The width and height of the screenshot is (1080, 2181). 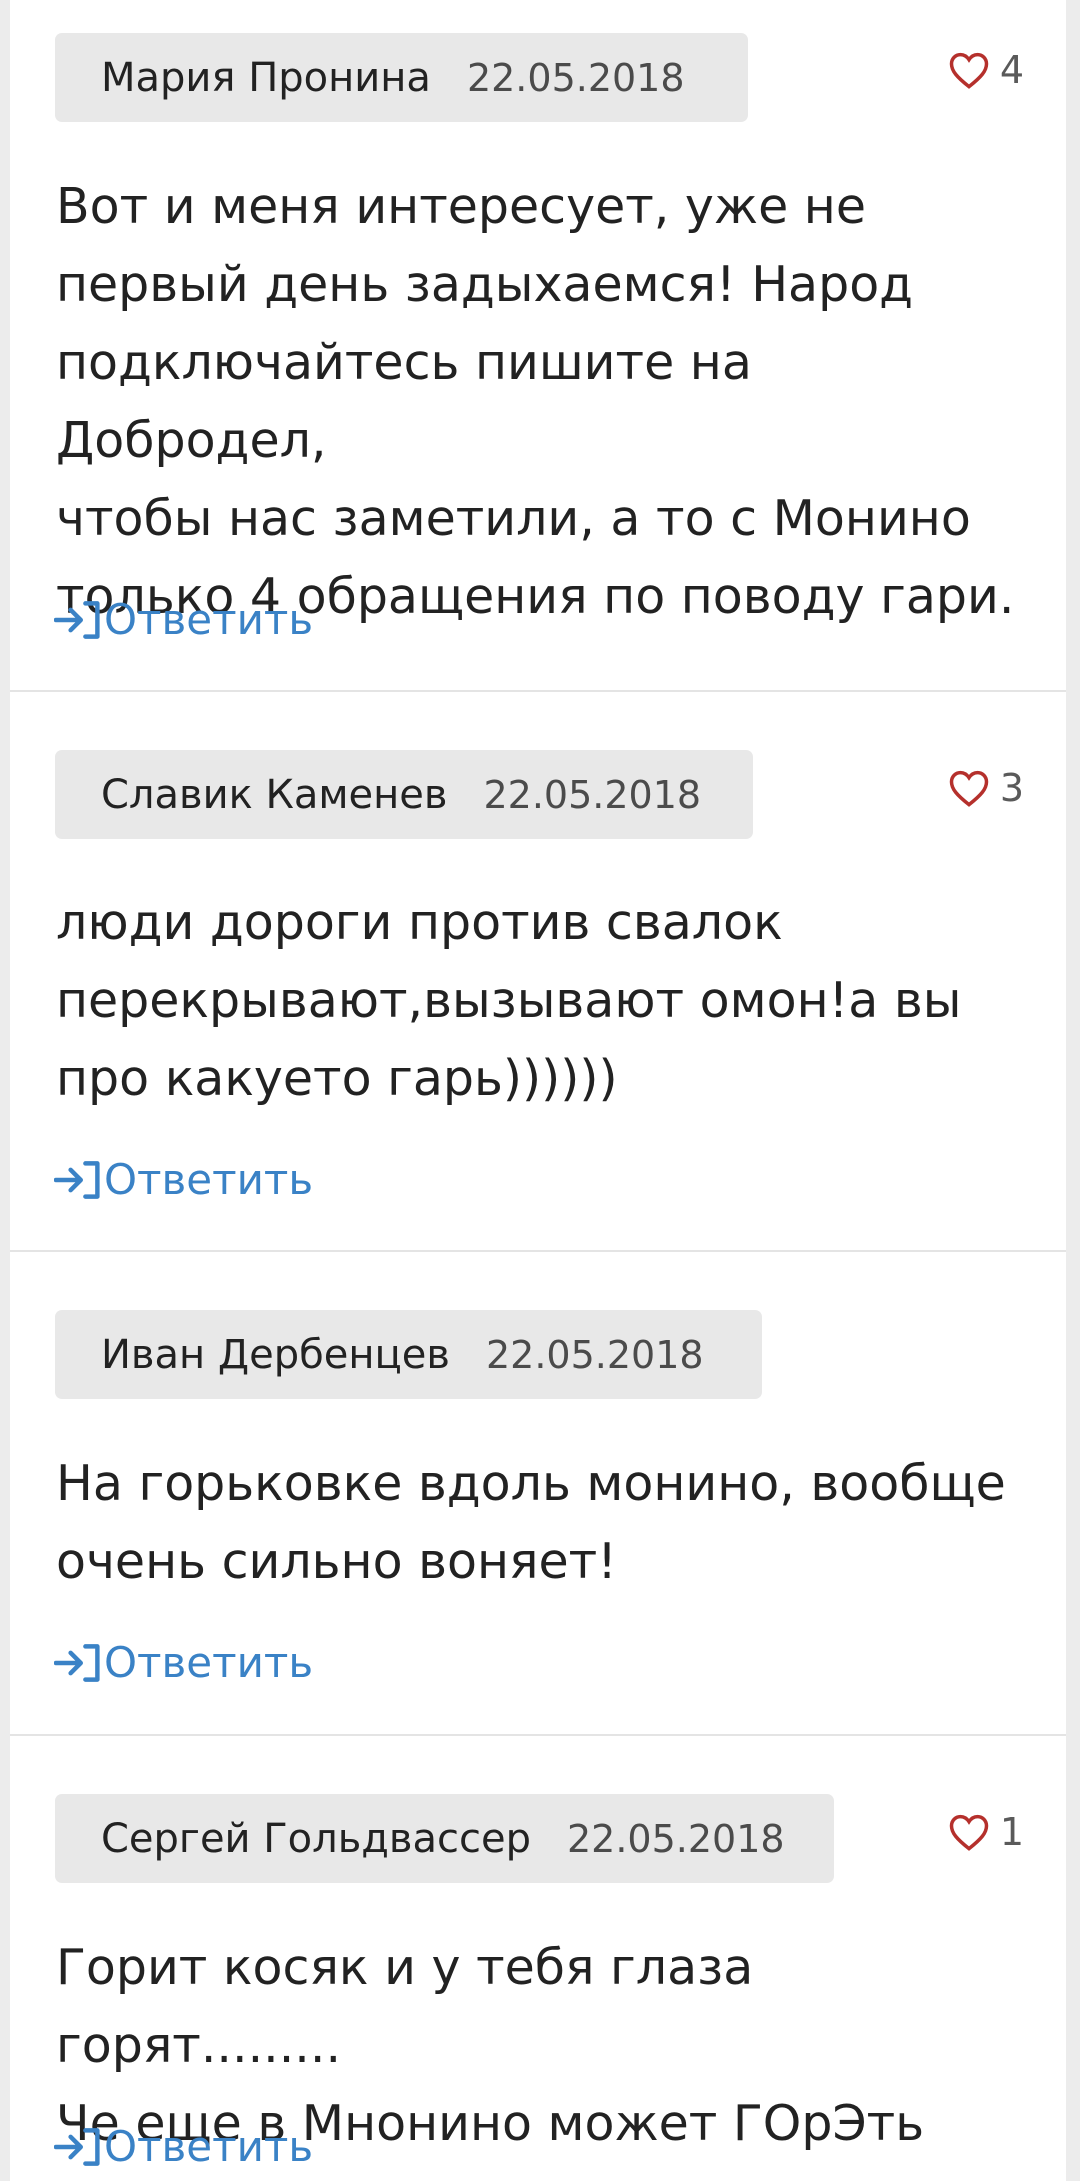 What do you see at coordinates (1011, 788) in the screenshot?
I see `like-count: 3` at bounding box center [1011, 788].